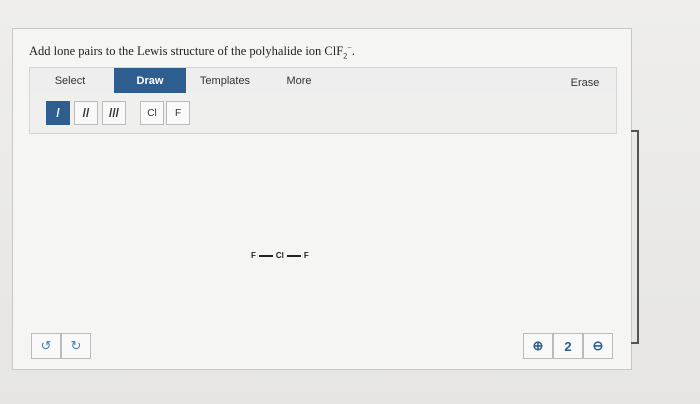  Describe the element at coordinates (299, 81) in the screenshot. I see `tab-more: More` at that location.